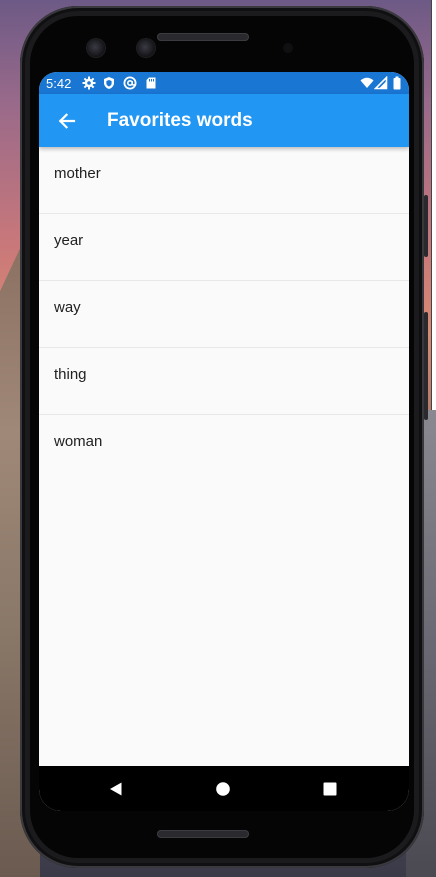 The width and height of the screenshot is (436, 877). Describe the element at coordinates (69, 240) in the screenshot. I see `word-label: year` at that location.